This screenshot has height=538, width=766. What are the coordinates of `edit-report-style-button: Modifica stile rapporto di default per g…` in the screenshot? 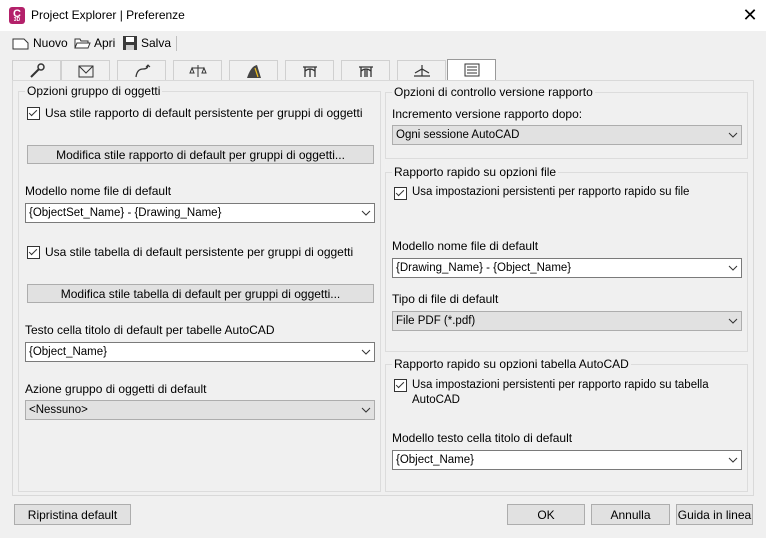 It's located at (200, 154).